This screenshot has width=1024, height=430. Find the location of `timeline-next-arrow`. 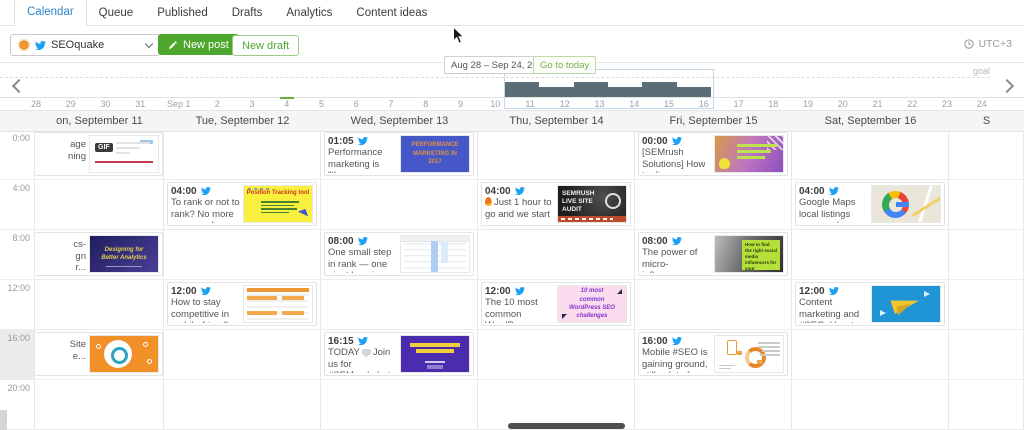

timeline-next-arrow is located at coordinates (1007, 86).